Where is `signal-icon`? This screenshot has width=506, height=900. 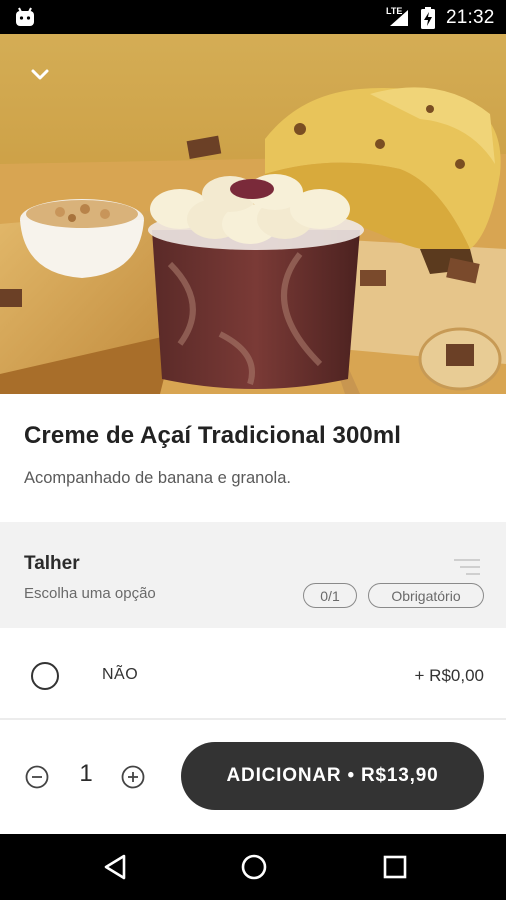
signal-icon is located at coordinates (399, 18).